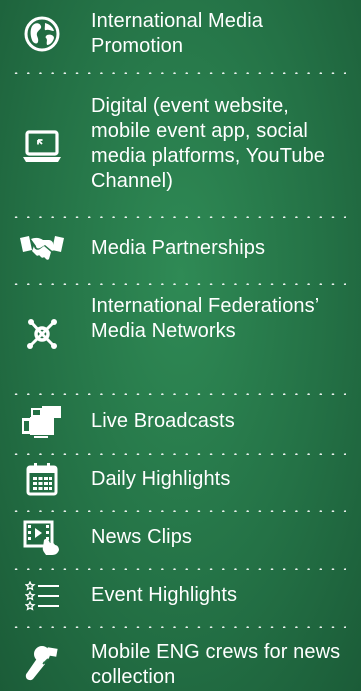 This screenshot has height=691, width=361. What do you see at coordinates (216, 664) in the screenshot?
I see `item-label: Mobile ENG crews for news collection` at bounding box center [216, 664].